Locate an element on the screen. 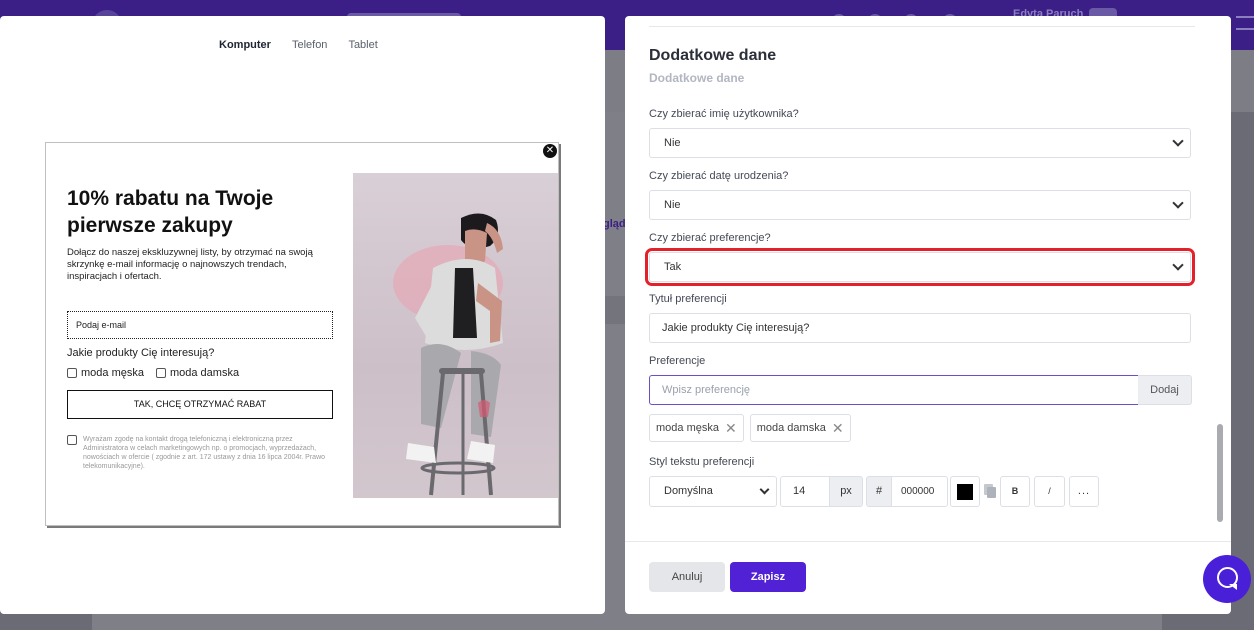  preference-tag: moda męska ✕ is located at coordinates (696, 428).